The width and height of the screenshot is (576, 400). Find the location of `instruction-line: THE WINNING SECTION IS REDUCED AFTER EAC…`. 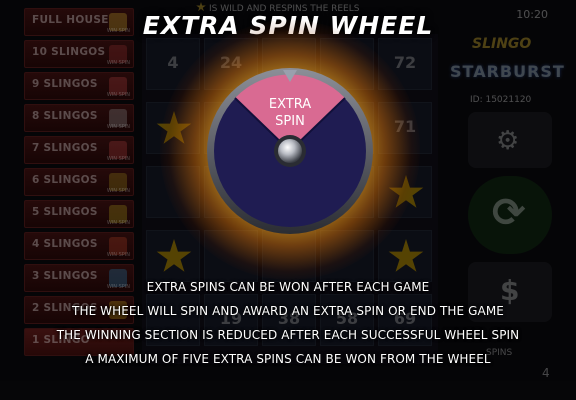

instruction-line: THE WINNING SECTION IS REDUCED AFTER EAC… is located at coordinates (288, 335).